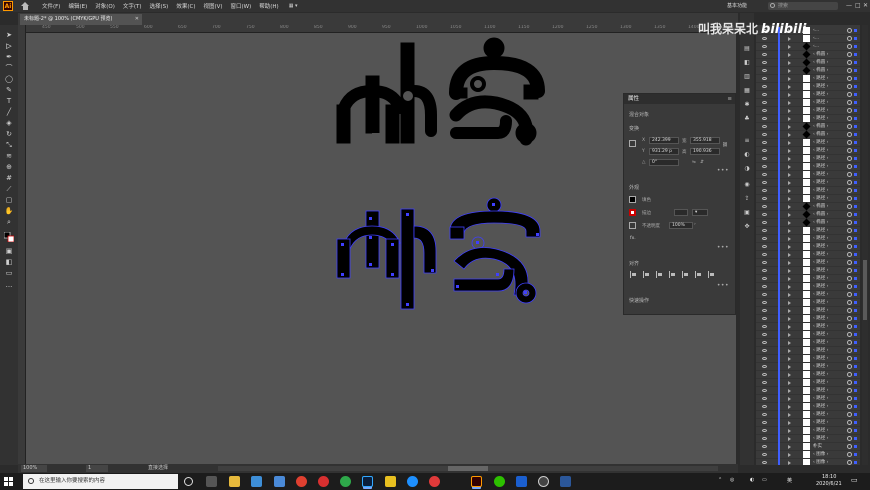 This screenshot has height=490, width=870. I want to click on align-left-icon, so click(646, 274).